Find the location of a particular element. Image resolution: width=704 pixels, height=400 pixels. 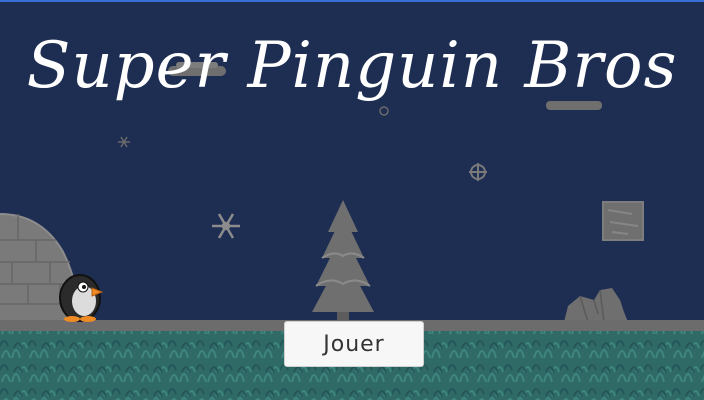

pine-tree is located at coordinates (343, 261).